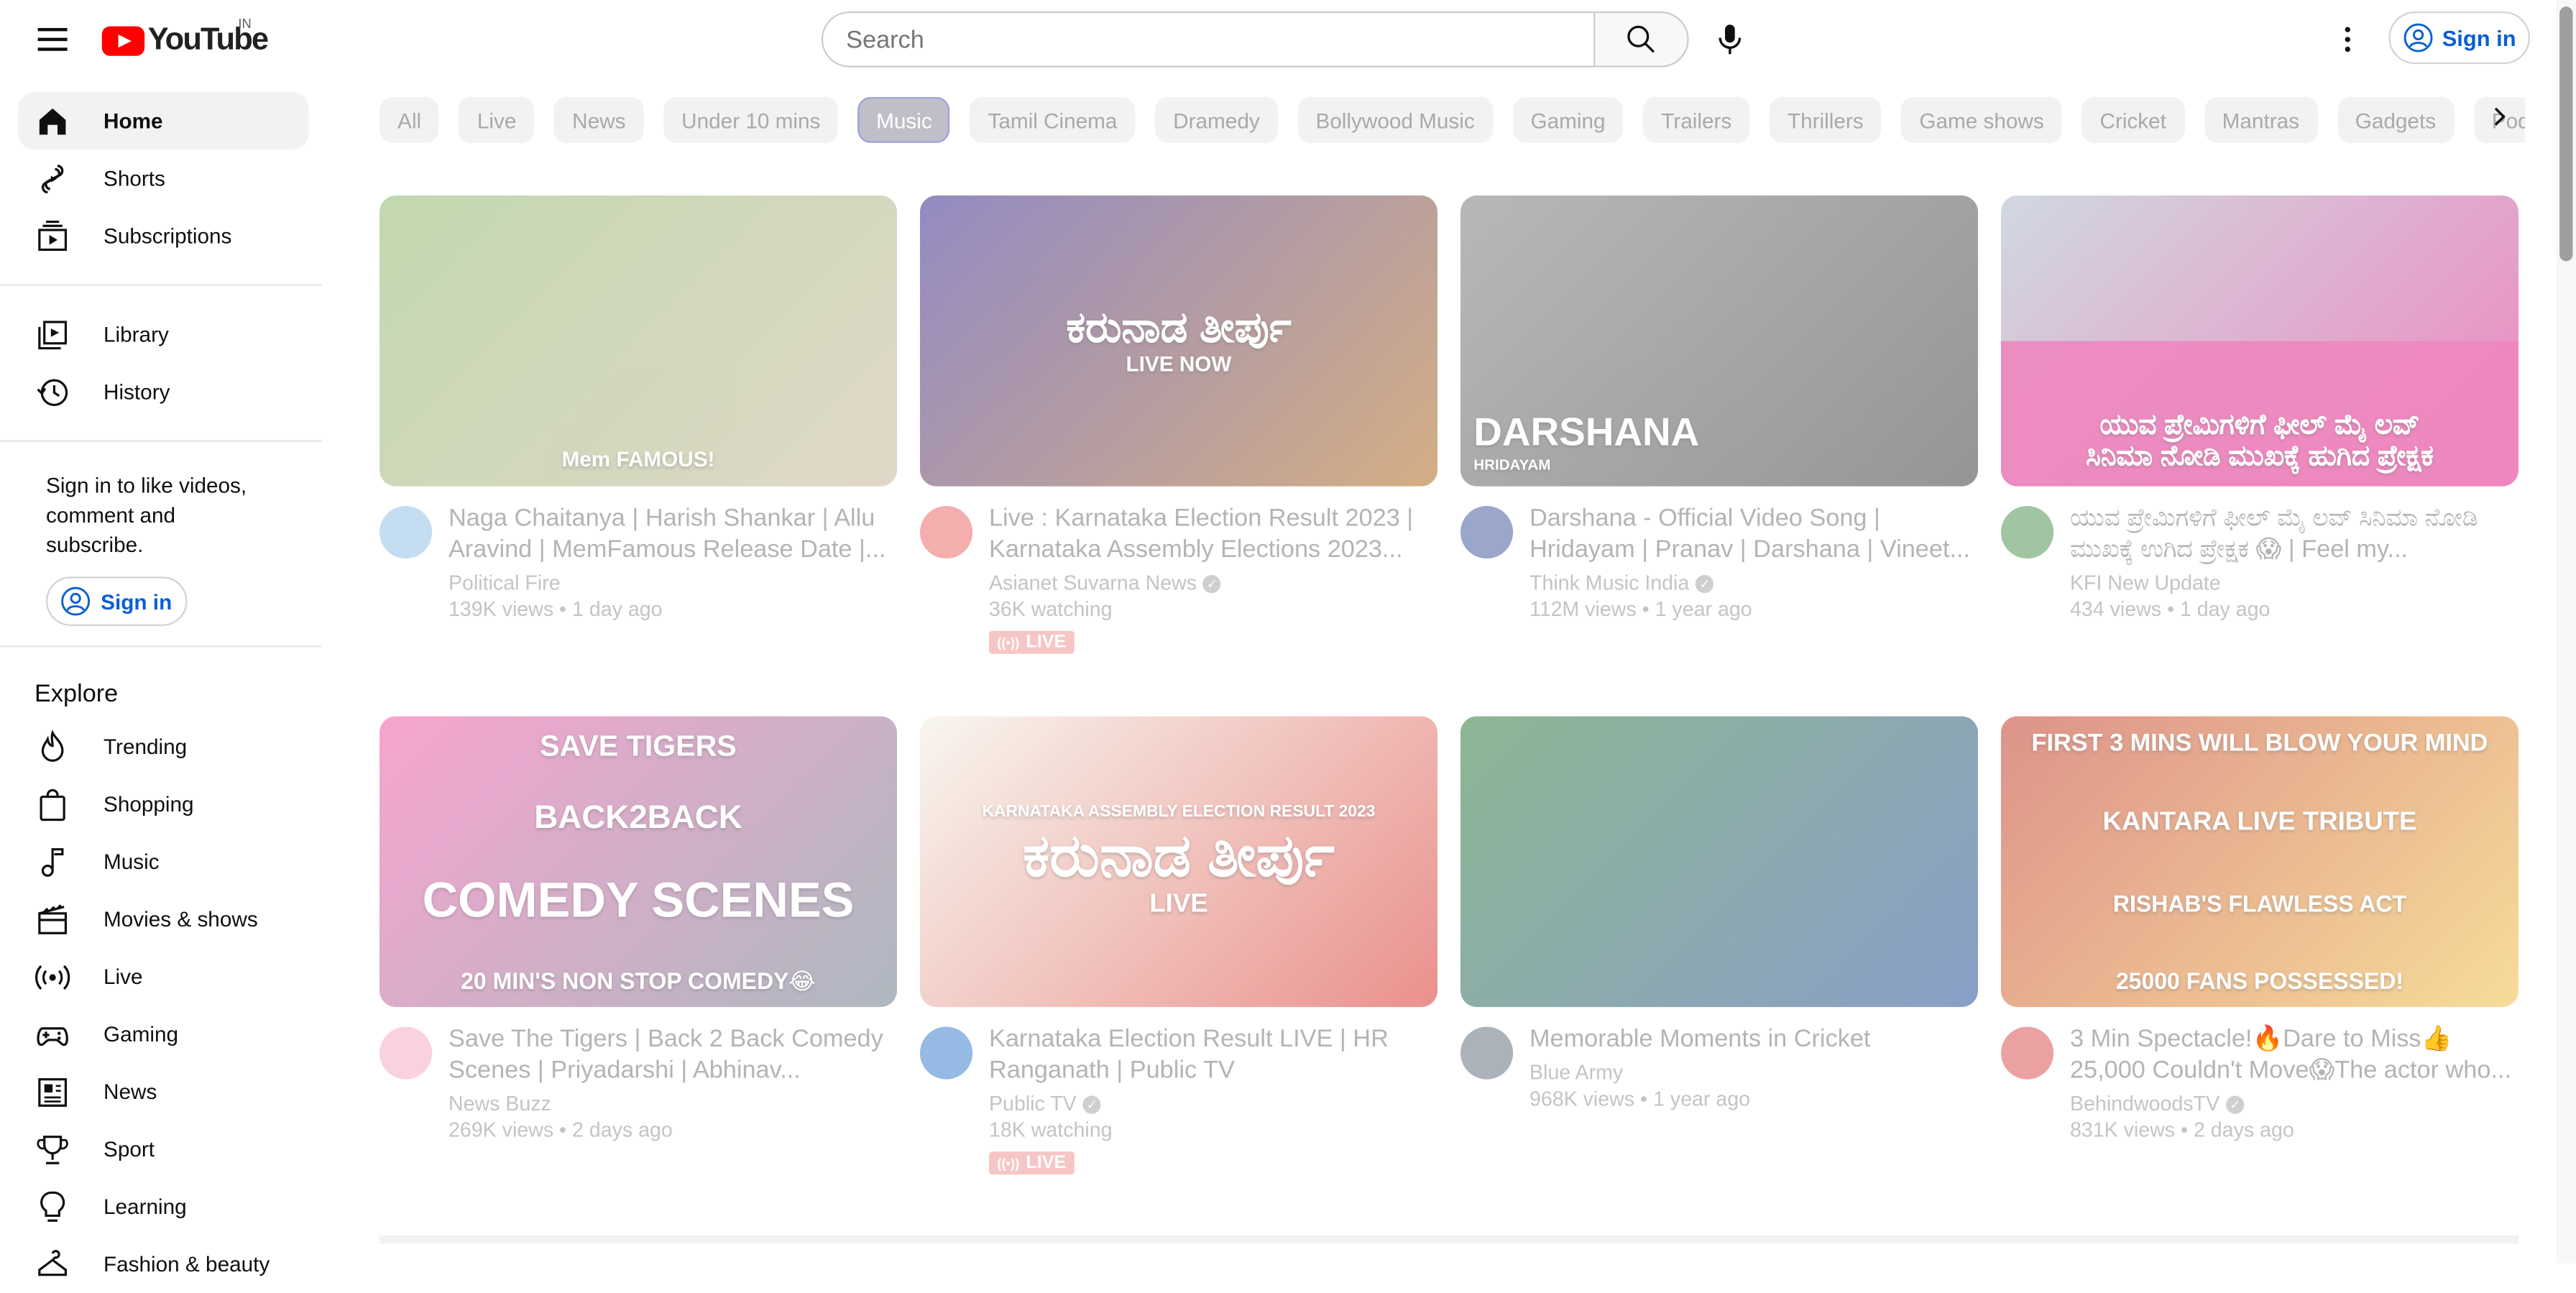 Image resolution: width=2576 pixels, height=1293 pixels. What do you see at coordinates (1093, 582) in the screenshot?
I see `channel-name: Asianet Suvarna News` at bounding box center [1093, 582].